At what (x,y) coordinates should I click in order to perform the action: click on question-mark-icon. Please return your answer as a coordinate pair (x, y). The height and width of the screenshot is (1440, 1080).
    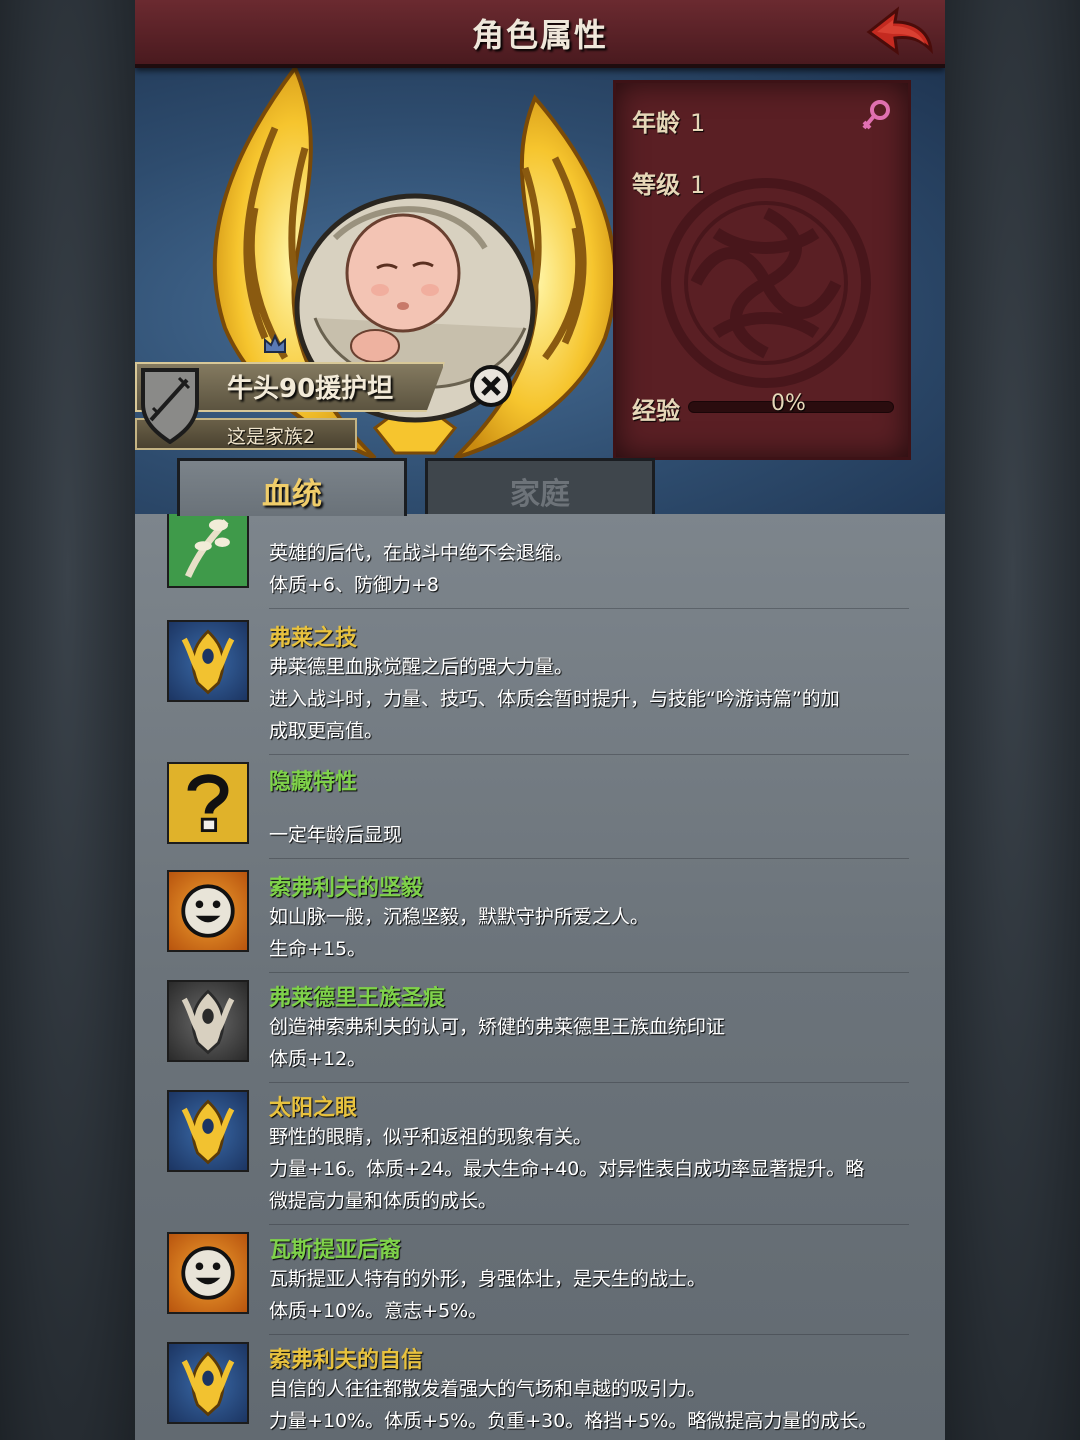
    Looking at the image, I should click on (208, 803).